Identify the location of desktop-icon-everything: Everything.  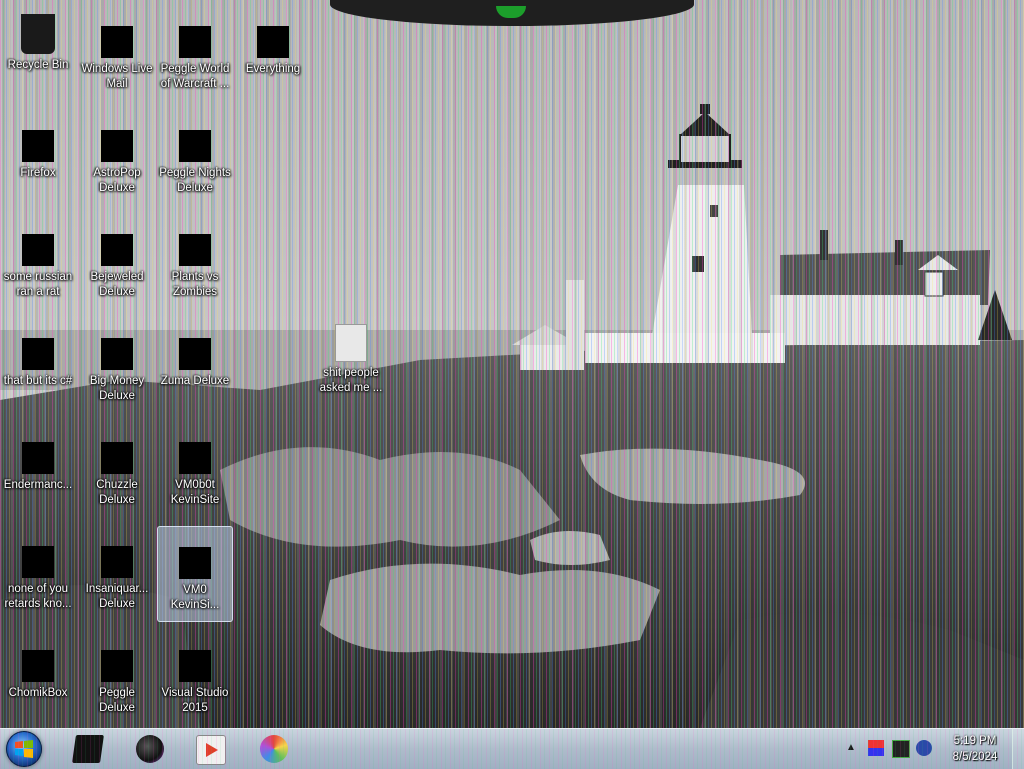
(273, 54).